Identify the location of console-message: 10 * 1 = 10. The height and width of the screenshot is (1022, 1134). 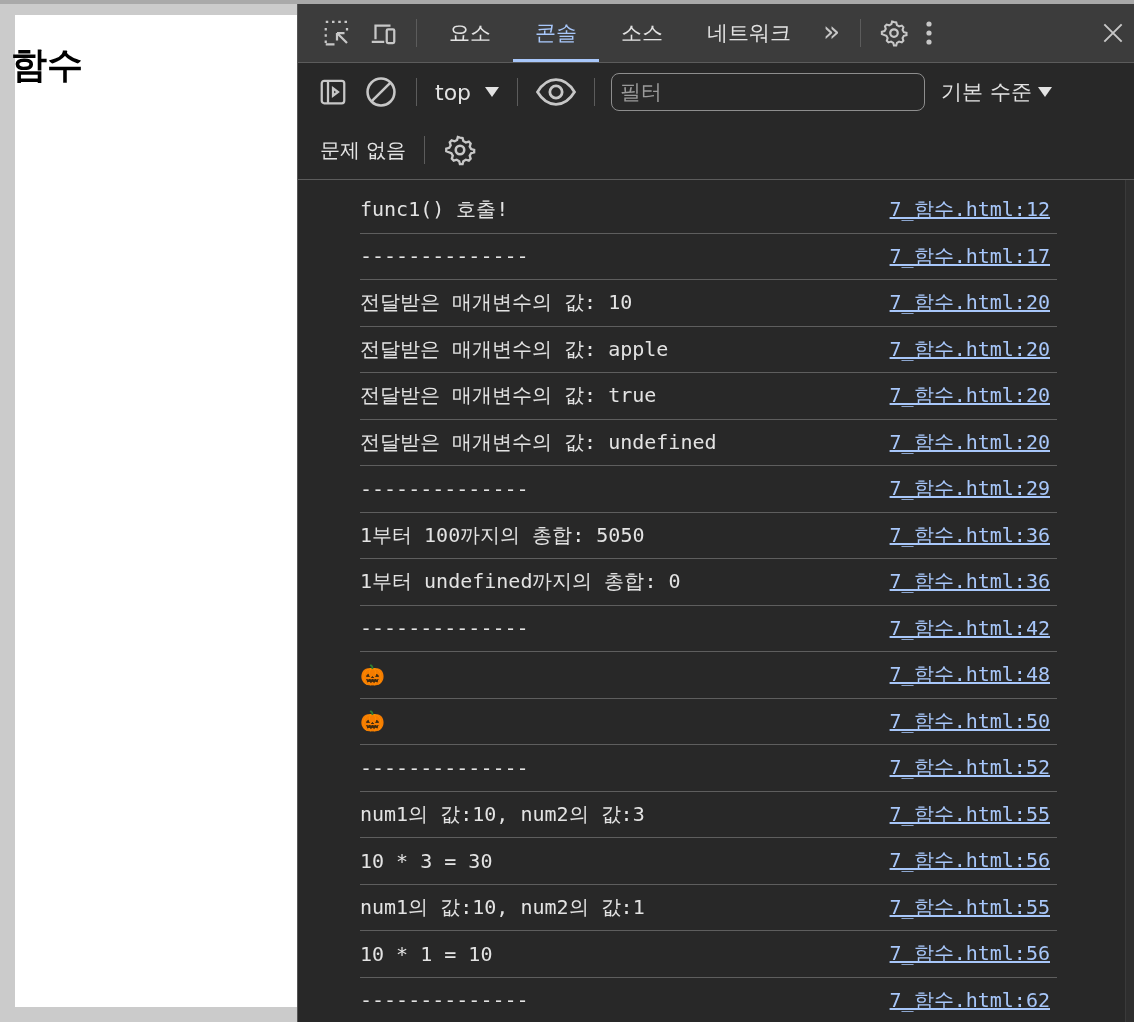
(426, 953).